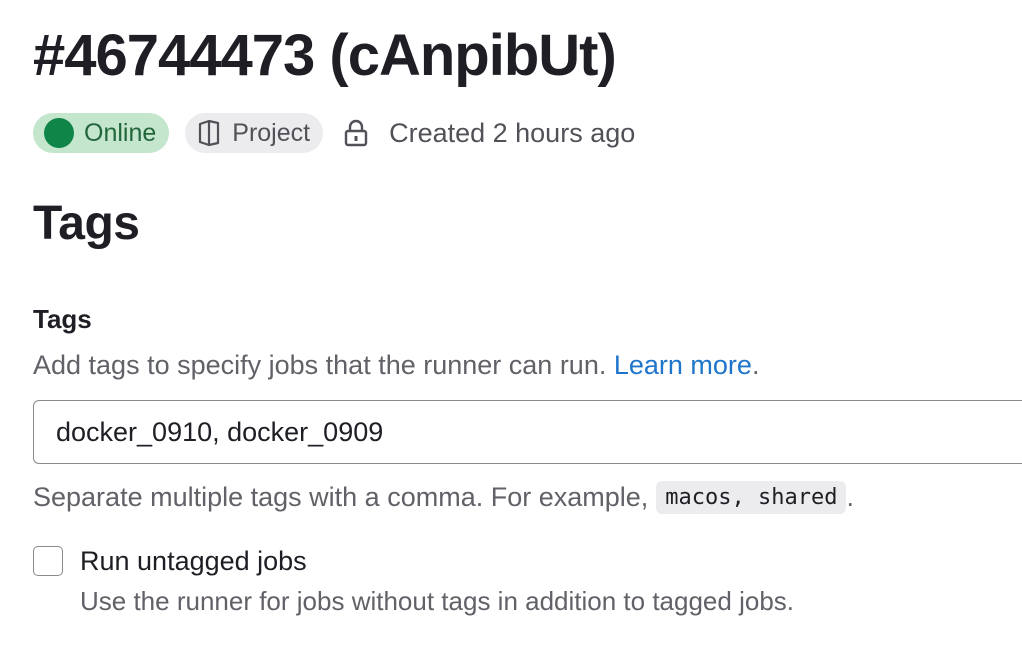 The height and width of the screenshot is (664, 1022). What do you see at coordinates (59, 133) in the screenshot?
I see `status-dot-icon` at bounding box center [59, 133].